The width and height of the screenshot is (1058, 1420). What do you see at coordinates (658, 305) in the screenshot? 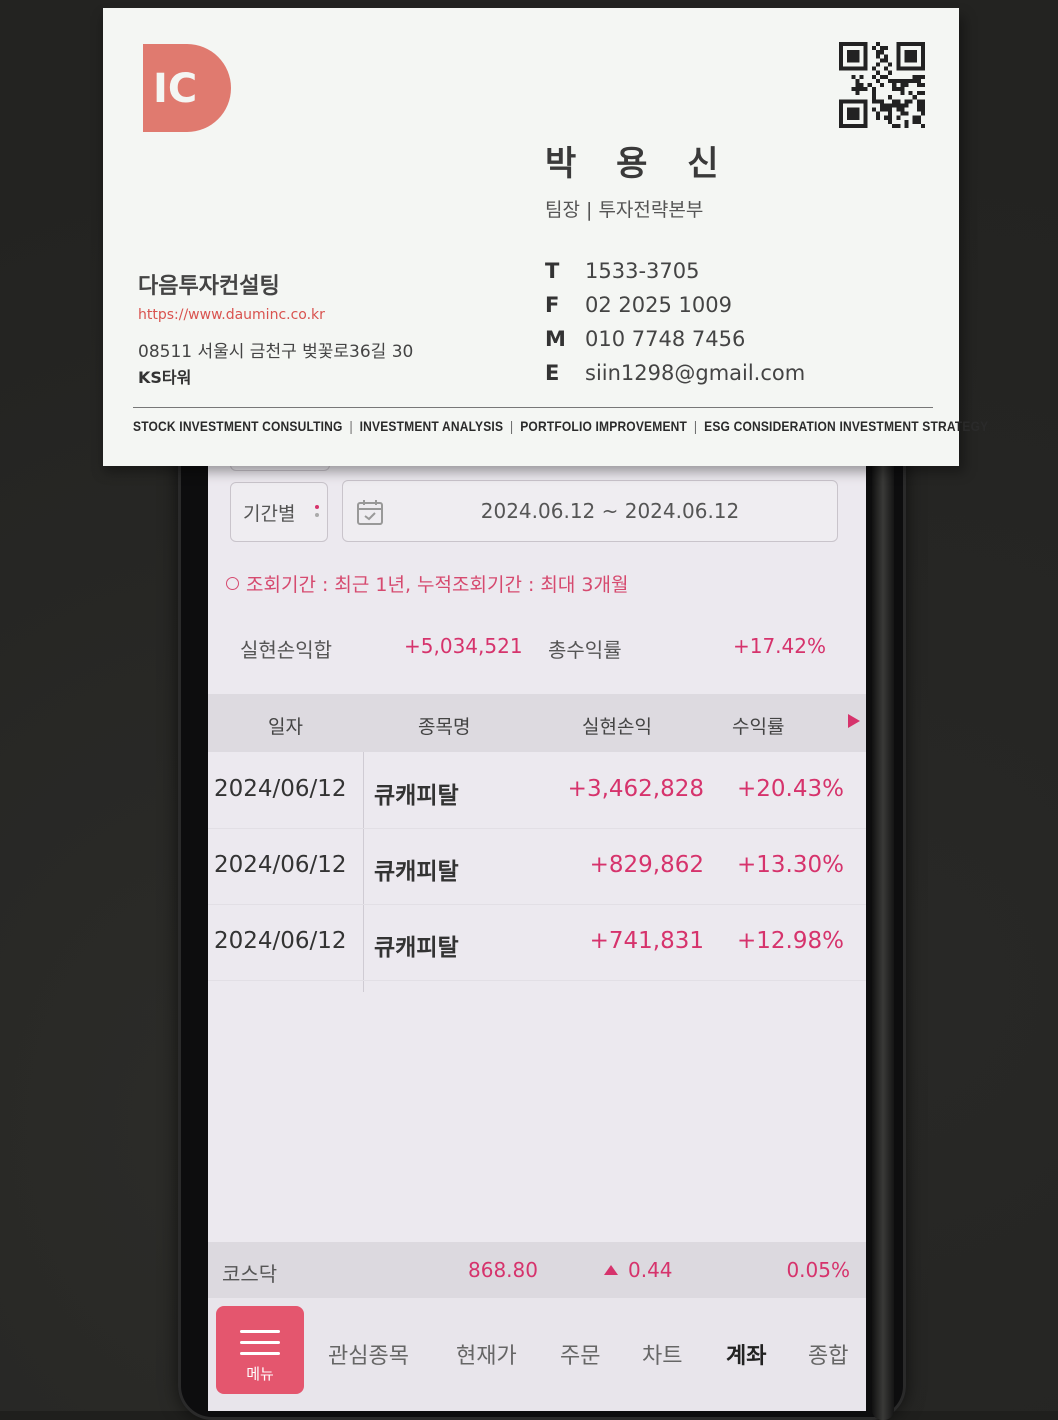
I see `contact-value: 02 2025 1009` at bounding box center [658, 305].